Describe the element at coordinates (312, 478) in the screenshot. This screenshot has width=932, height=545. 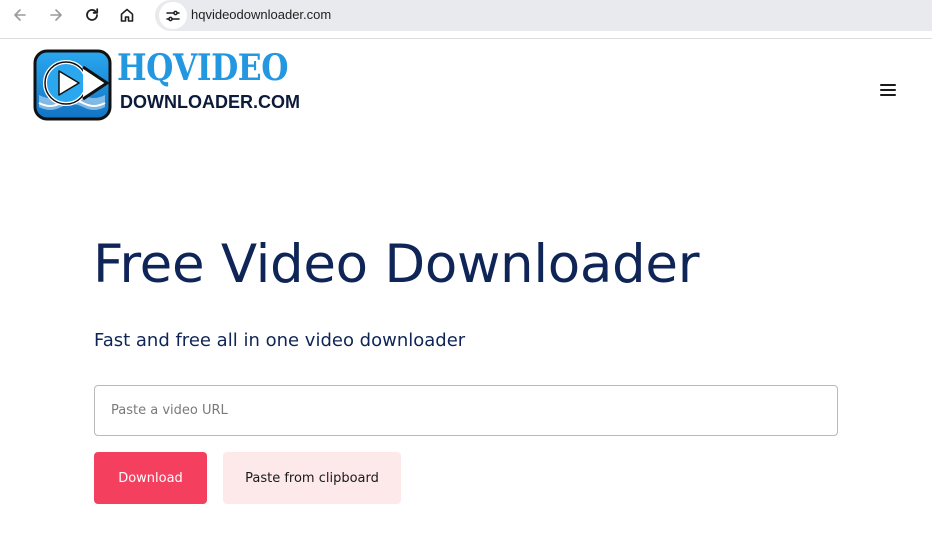
I see `paste-from-clipboard-button: Paste from clipboard` at that location.